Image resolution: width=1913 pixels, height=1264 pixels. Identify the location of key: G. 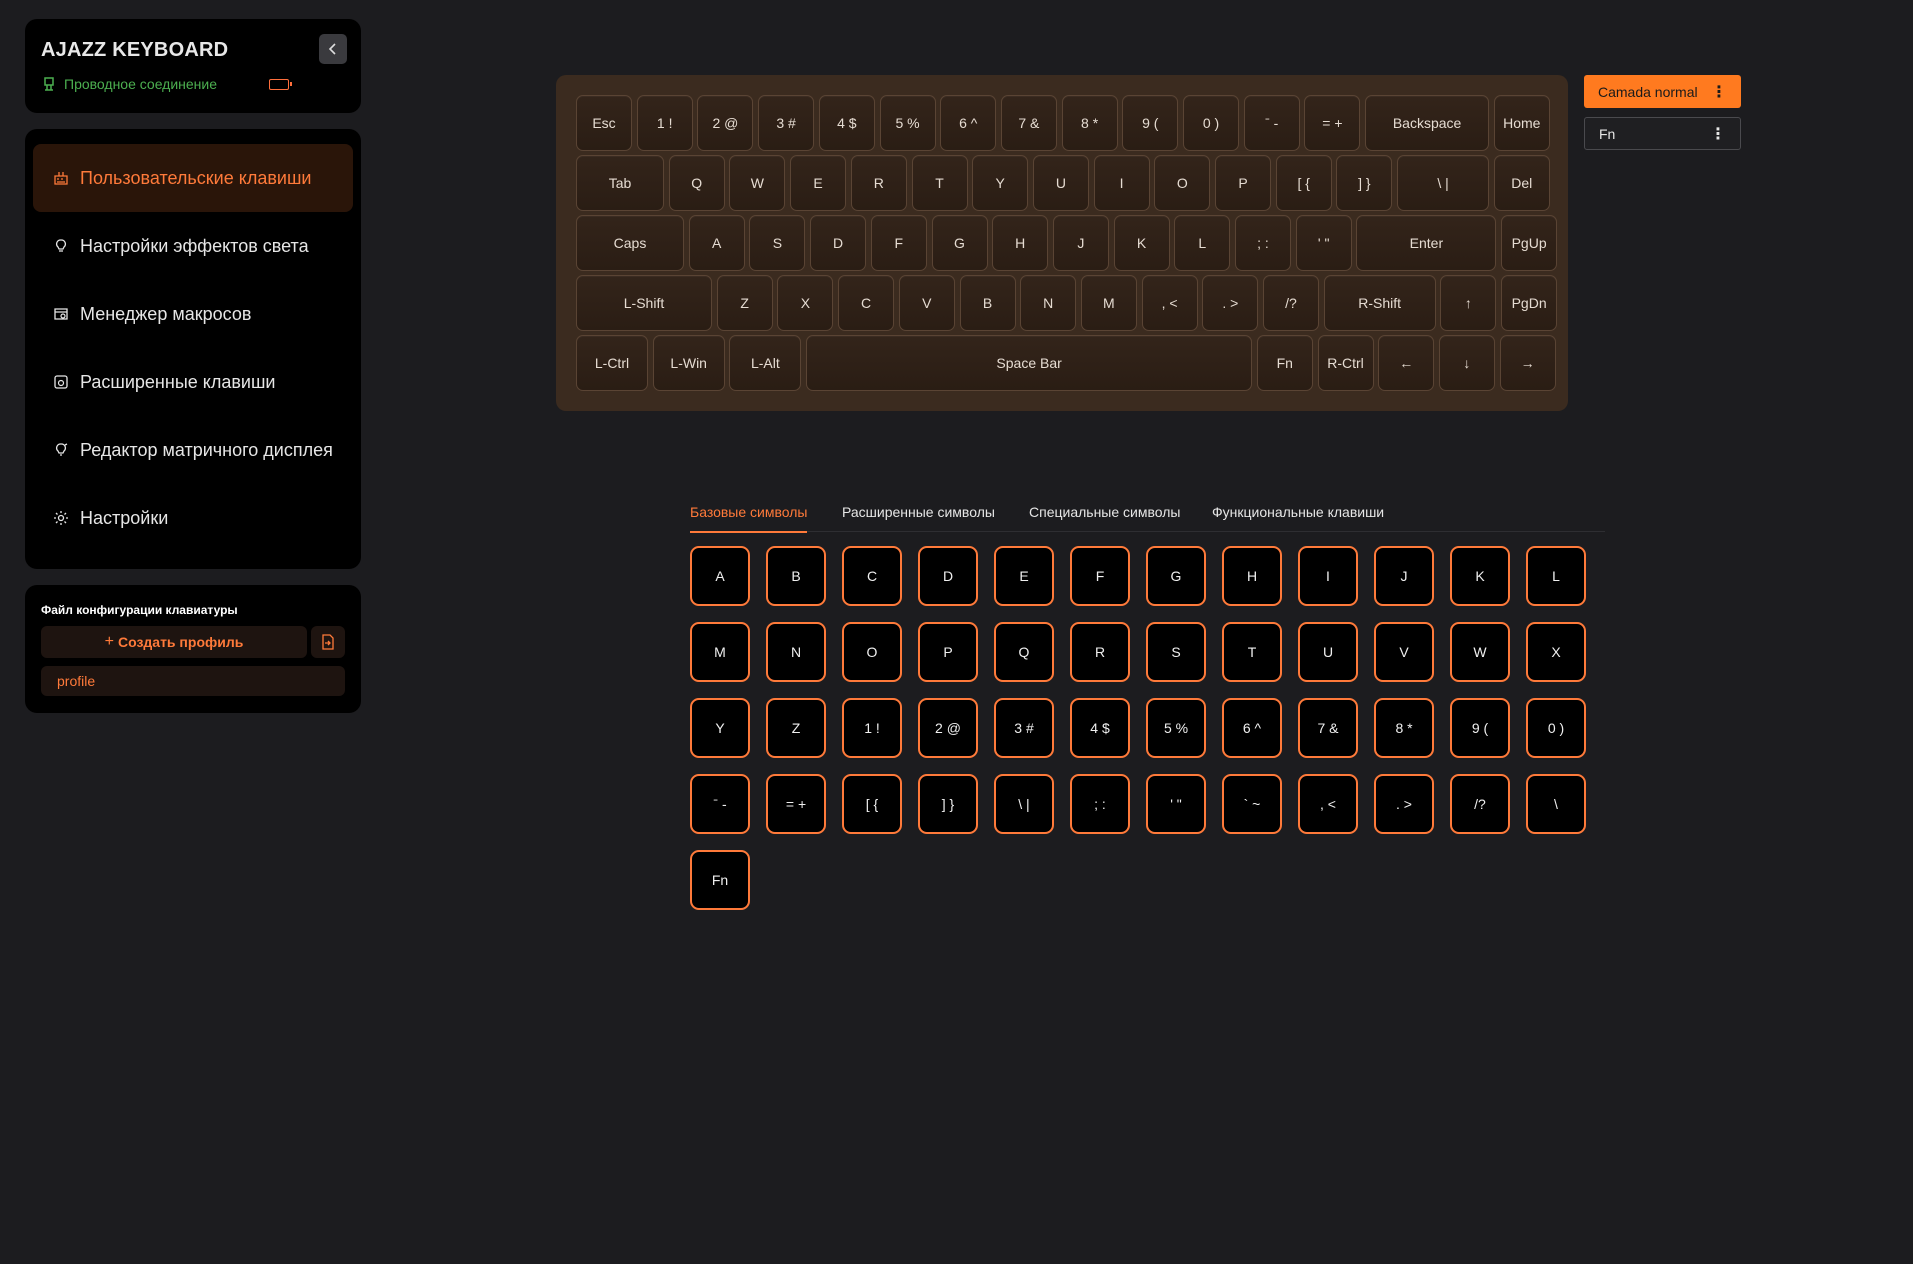
(959, 243).